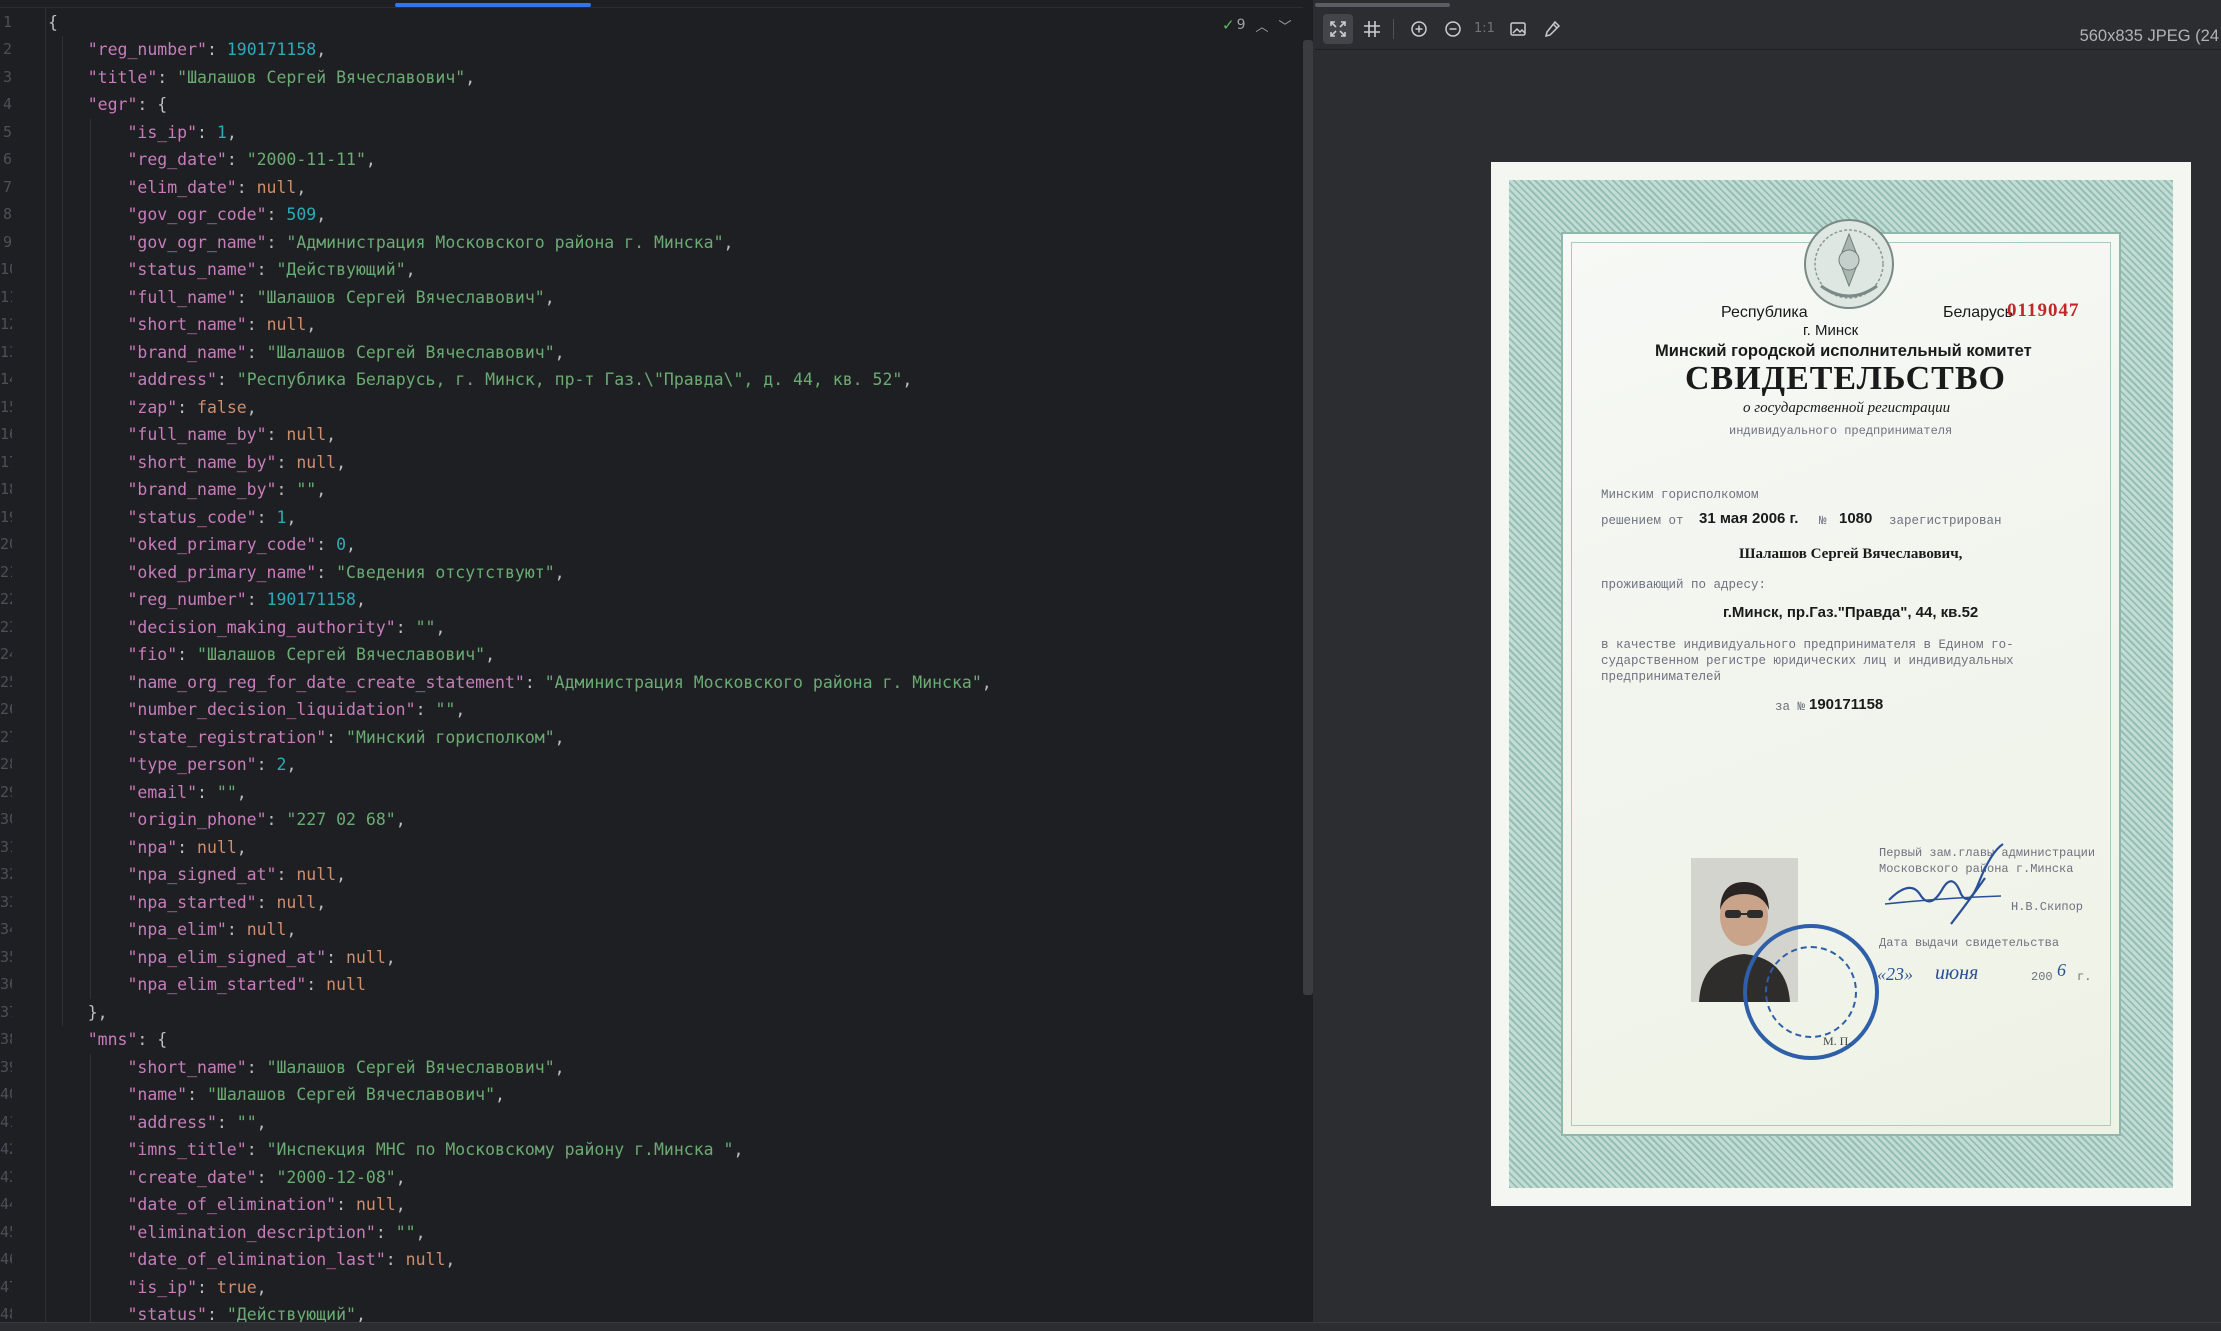 This screenshot has height=1331, width=2221. I want to click on code-line: {, so click(53, 23).